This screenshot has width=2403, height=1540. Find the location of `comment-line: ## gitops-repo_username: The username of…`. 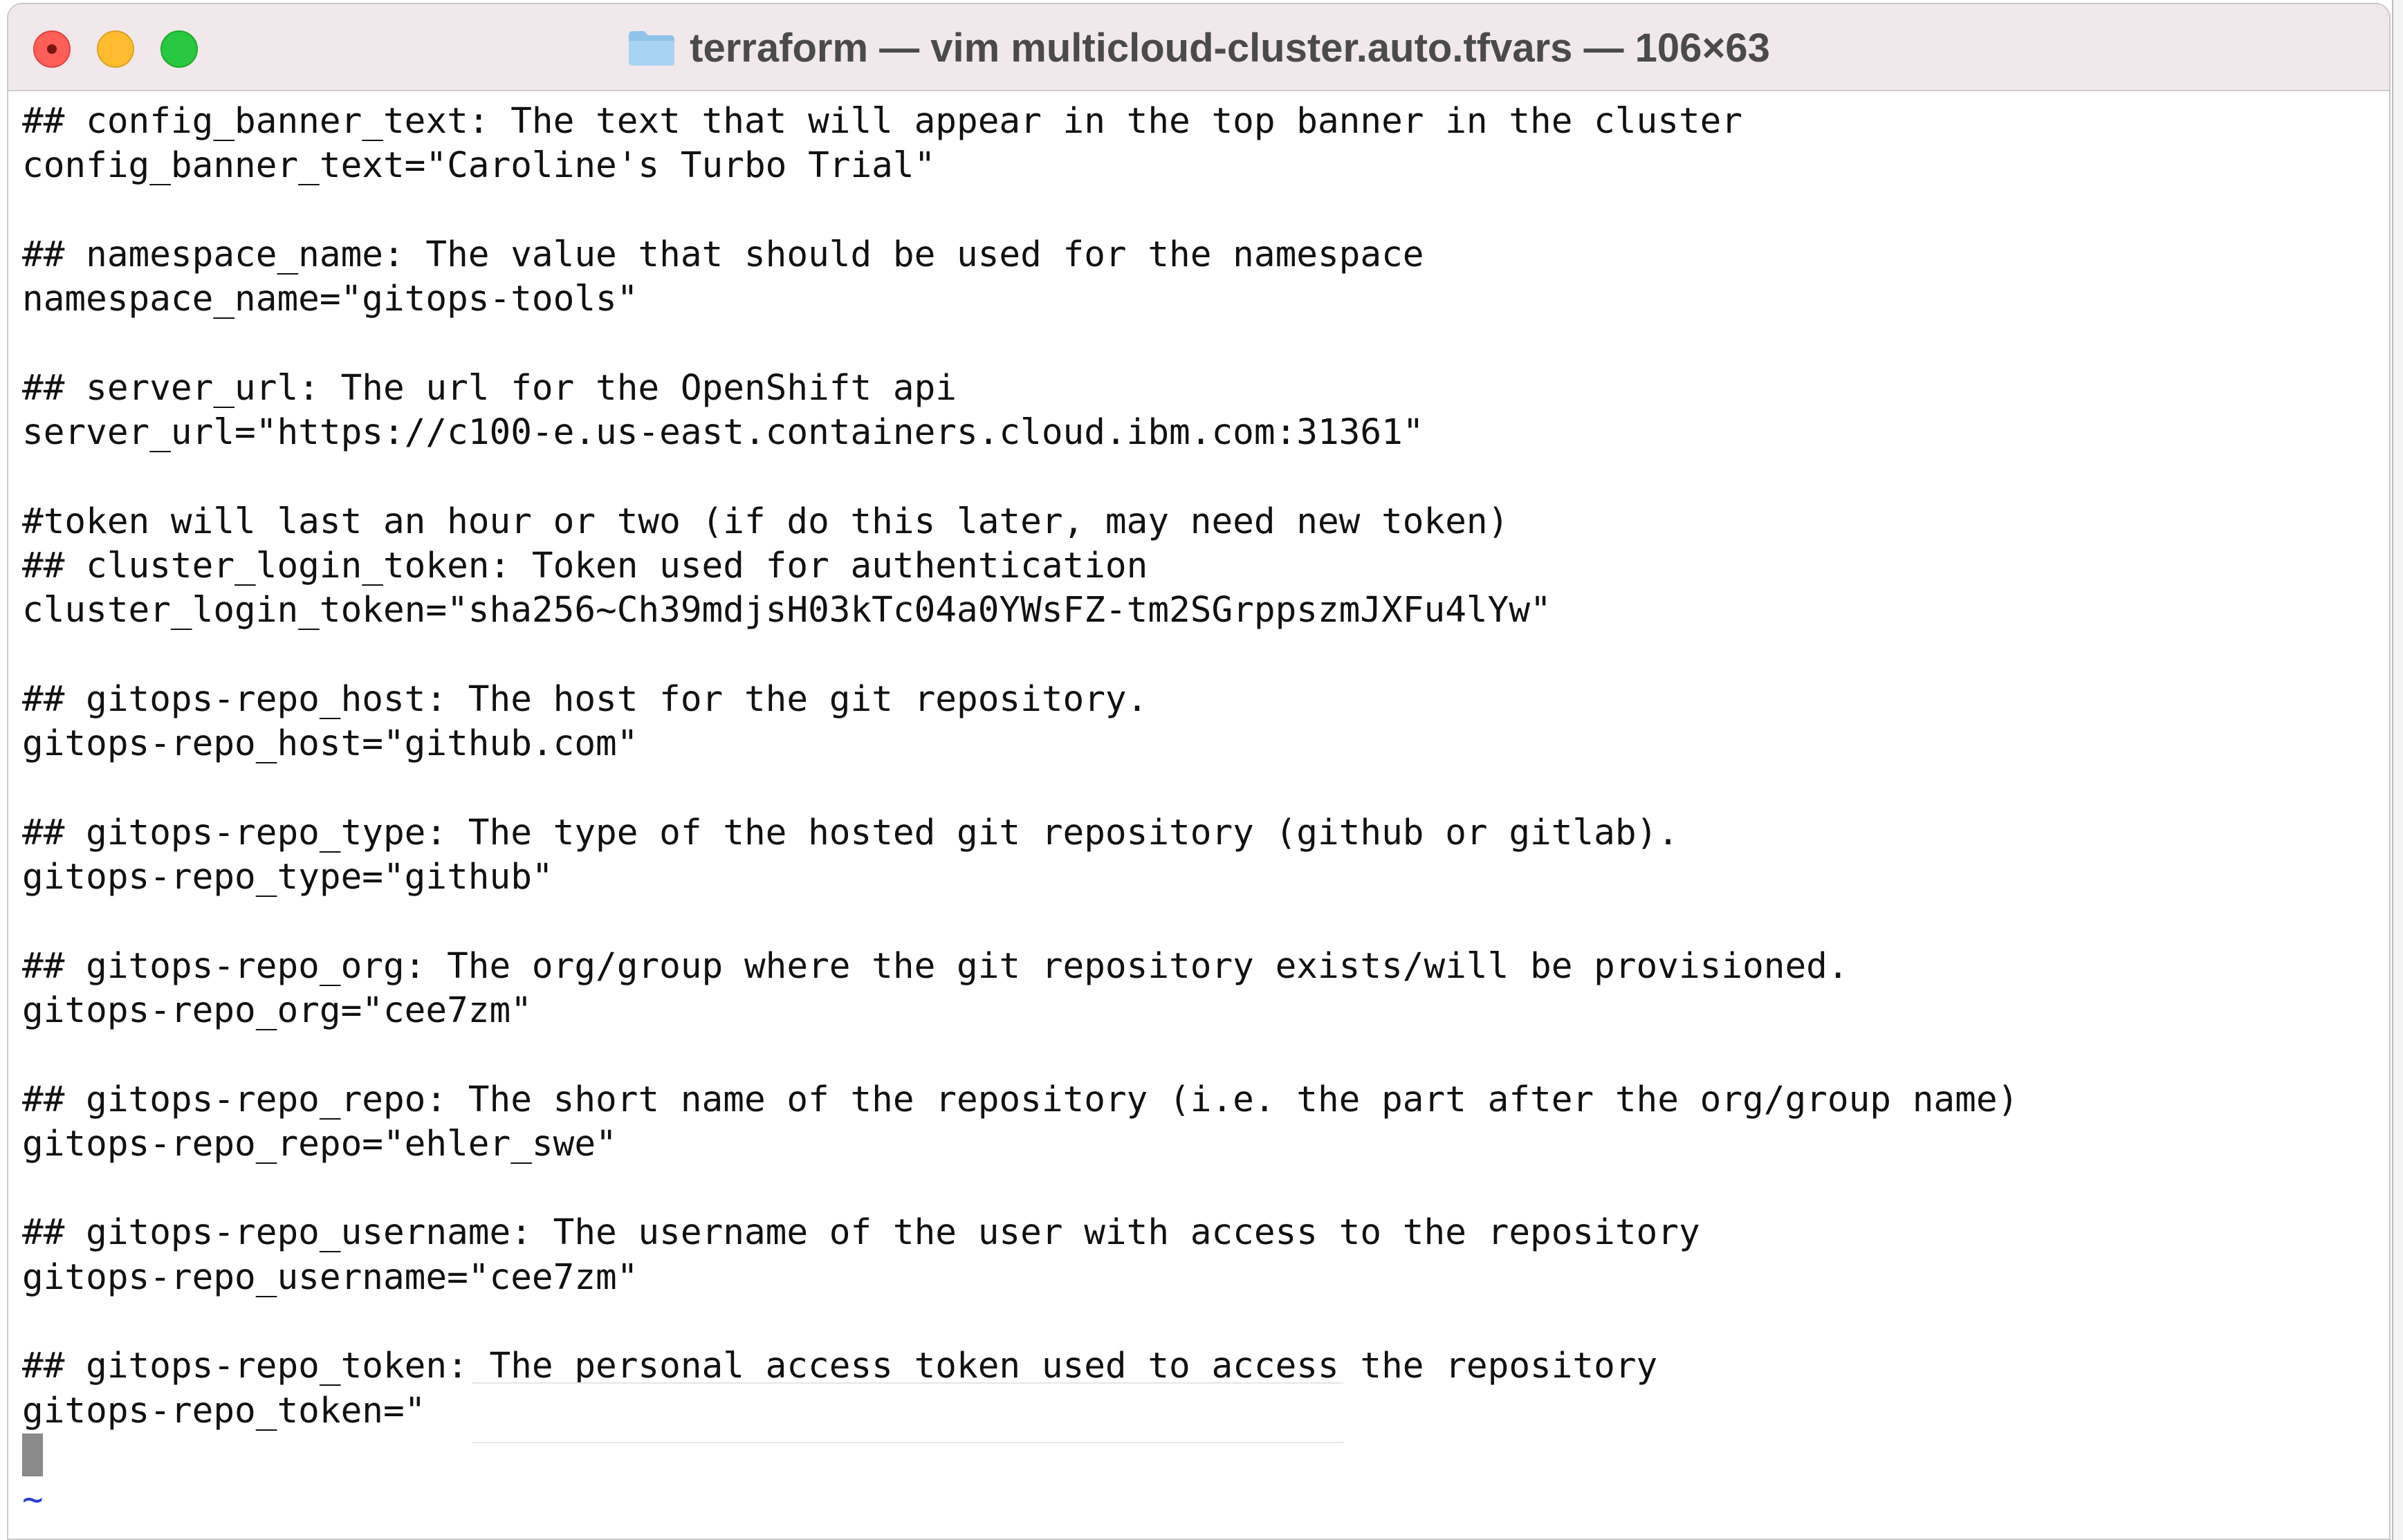

comment-line: ## gitops-repo_username: The username of… is located at coordinates (861, 1233).